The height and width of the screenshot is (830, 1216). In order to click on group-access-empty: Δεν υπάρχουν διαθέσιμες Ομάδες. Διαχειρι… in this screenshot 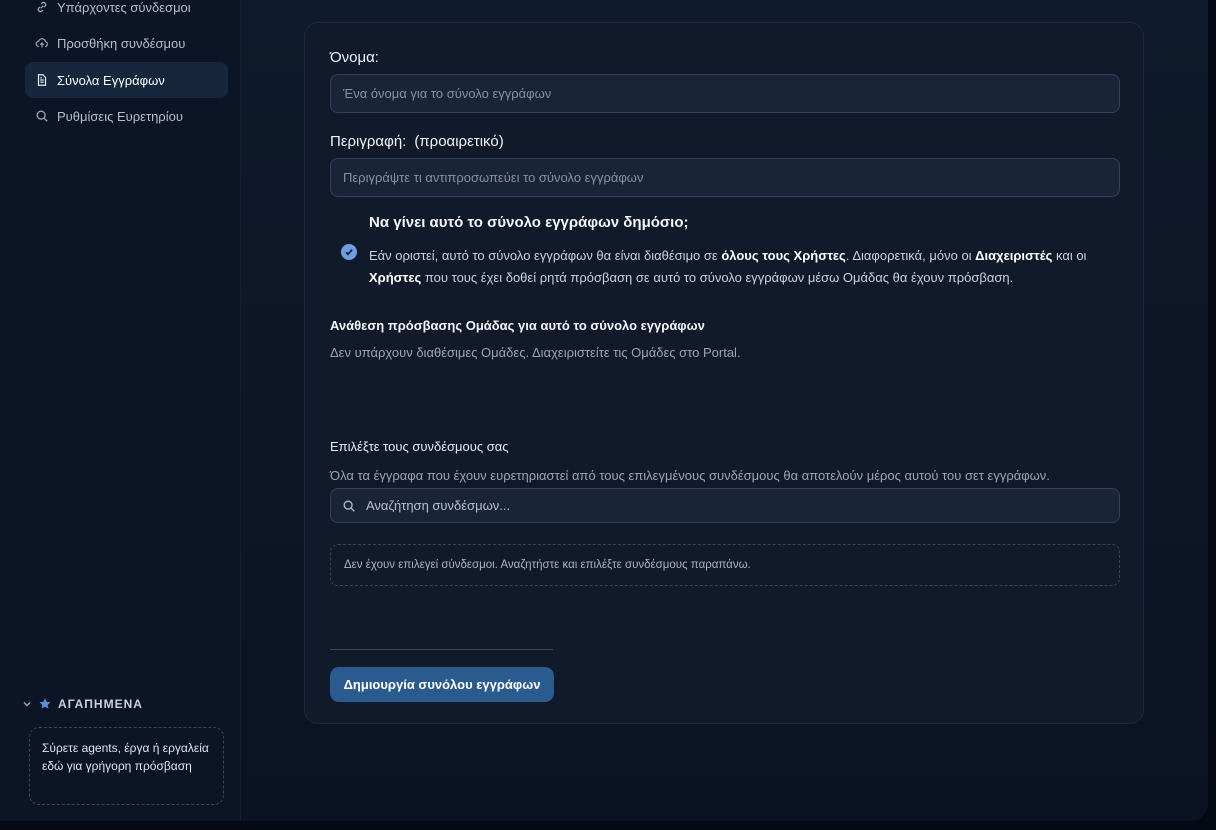, I will do `click(535, 352)`.